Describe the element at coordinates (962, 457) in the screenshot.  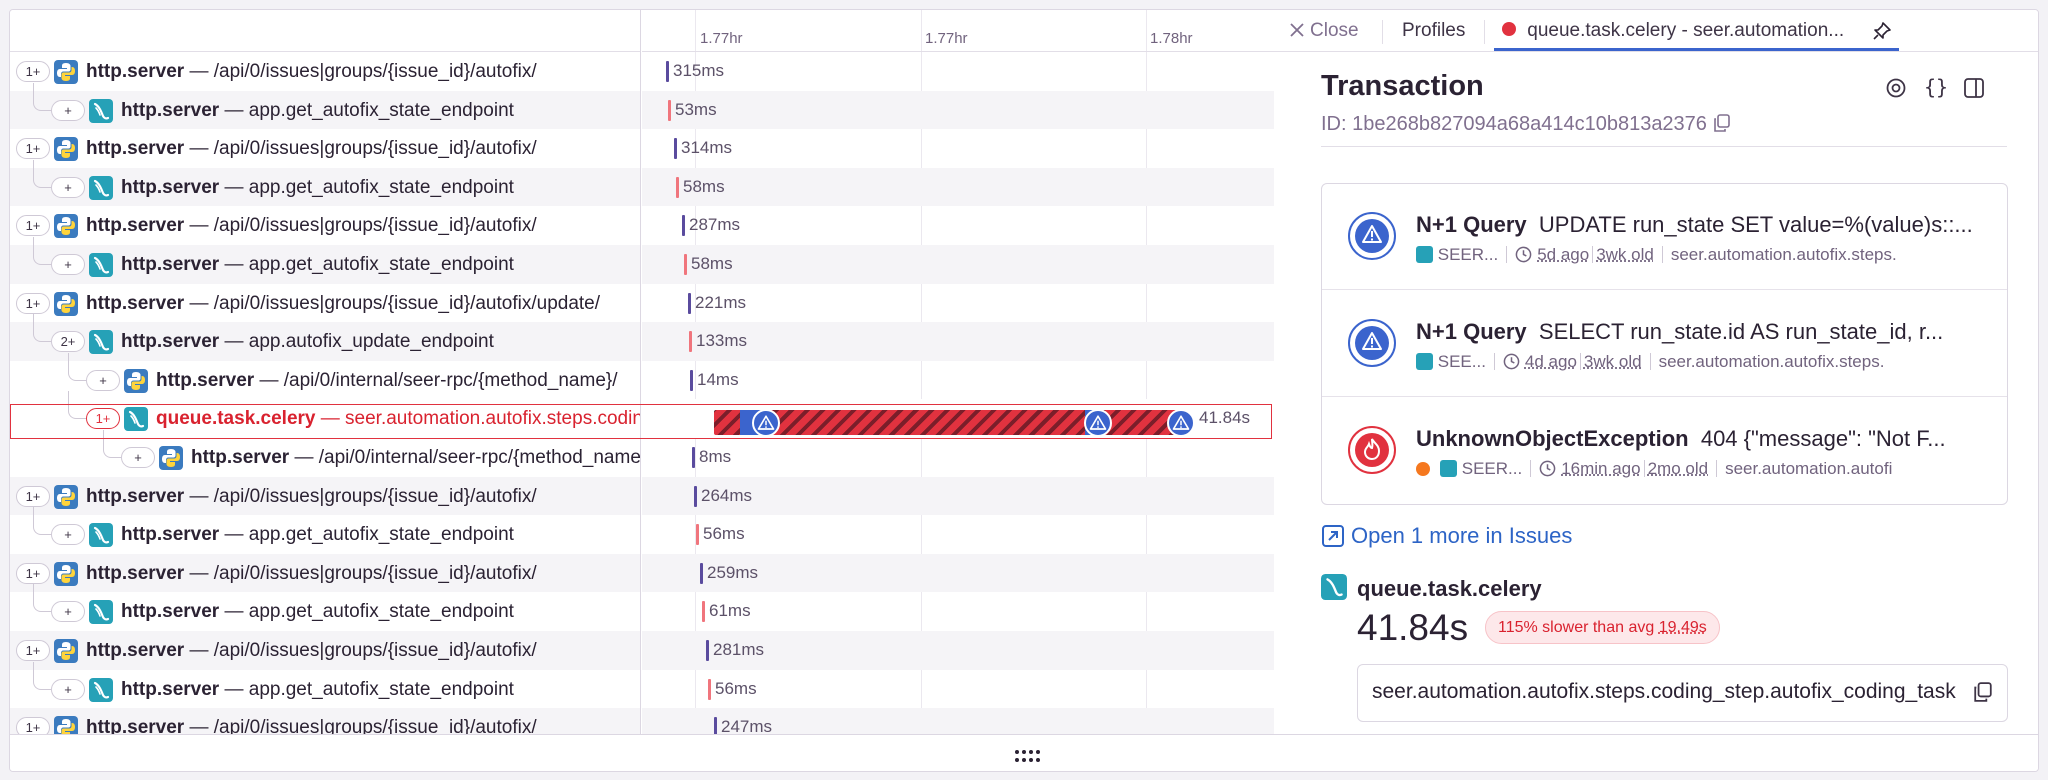
I see `timeline-row: 8ms` at that location.